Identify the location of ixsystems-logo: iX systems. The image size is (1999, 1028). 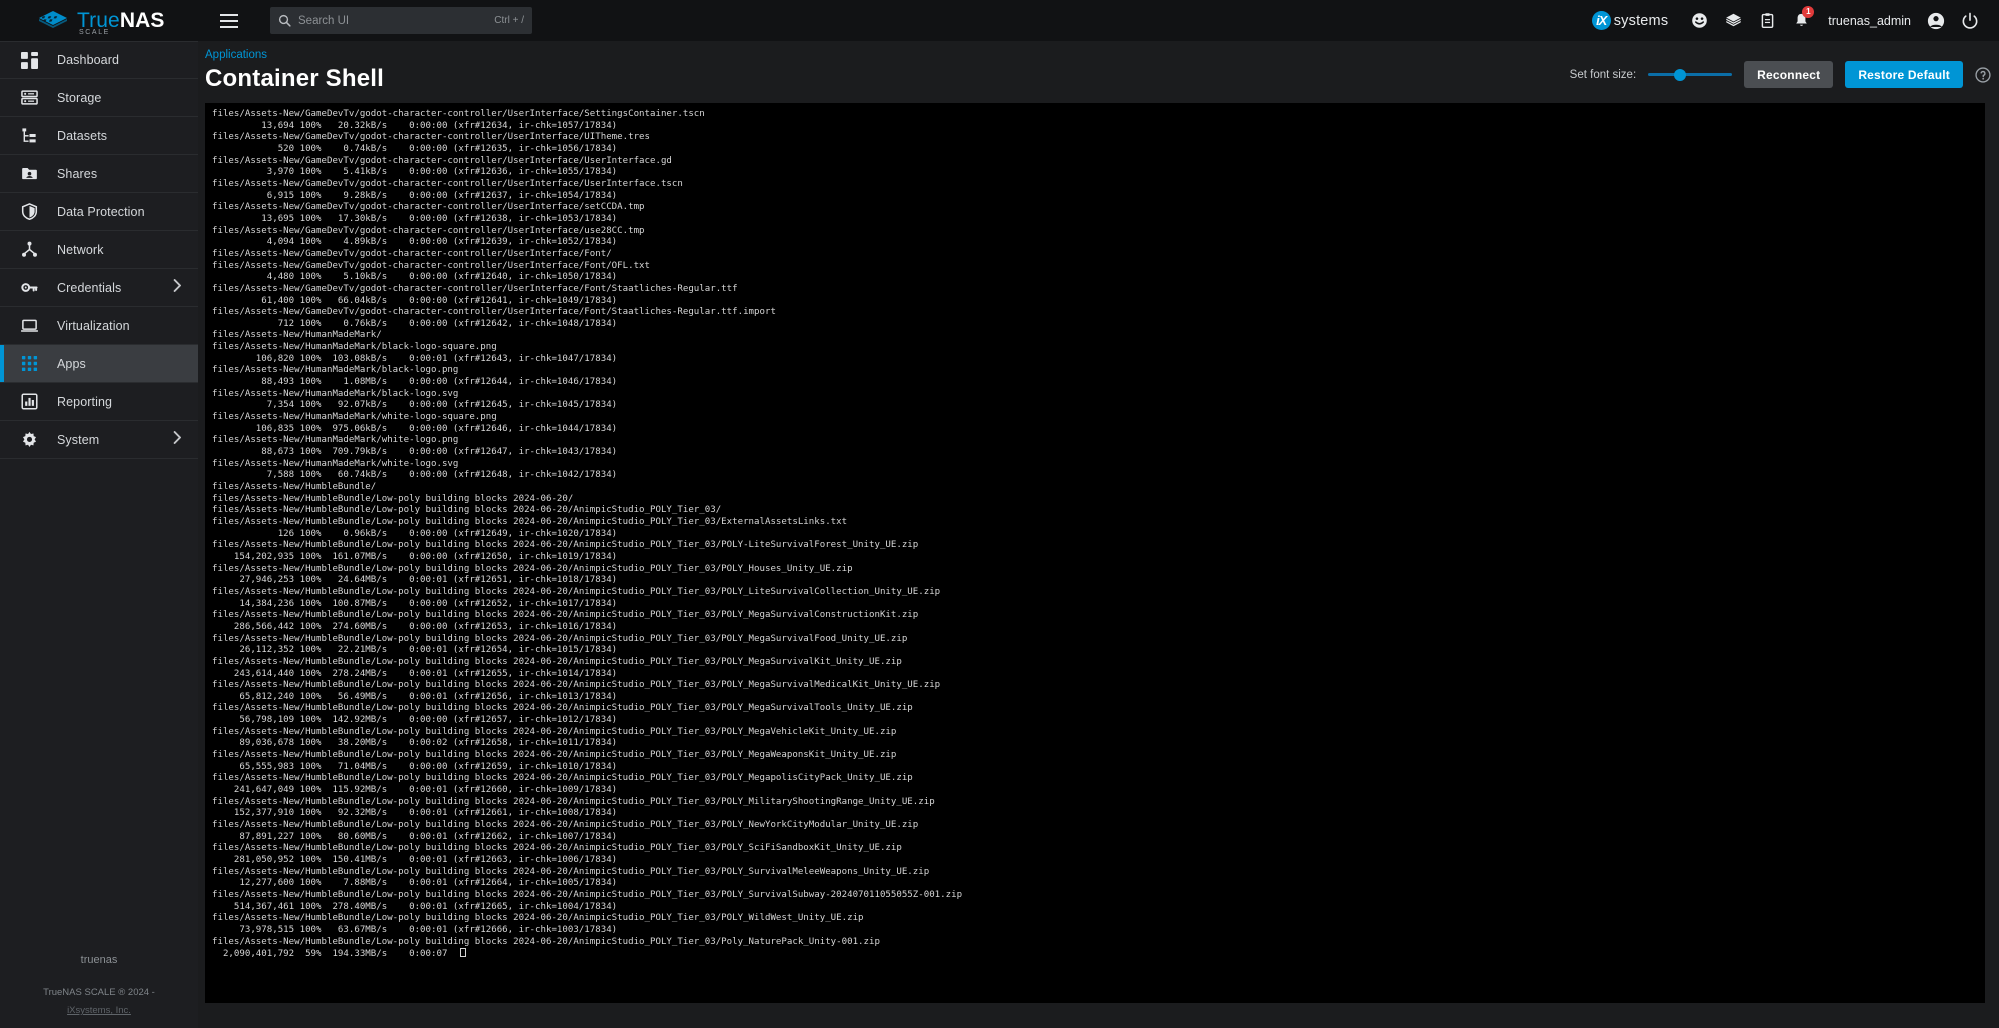
(1630, 20).